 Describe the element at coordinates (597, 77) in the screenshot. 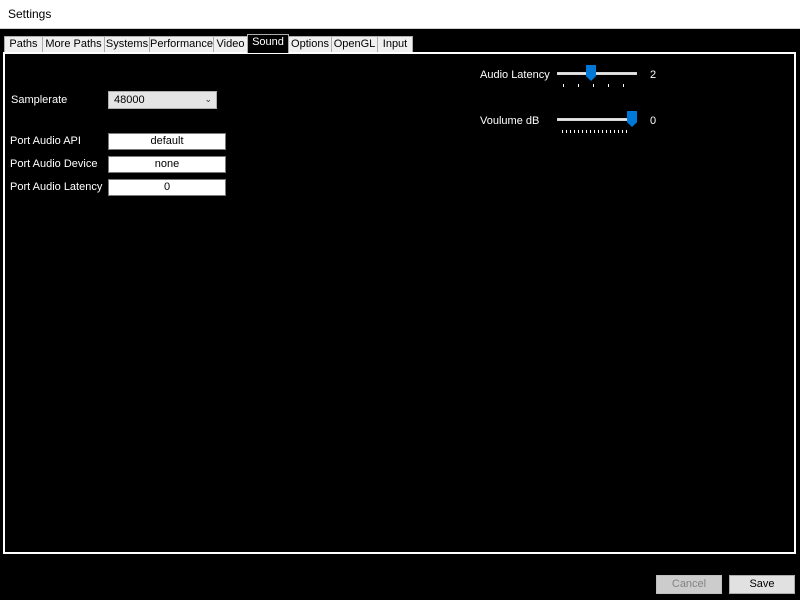

I see `audio-latency-slider` at that location.